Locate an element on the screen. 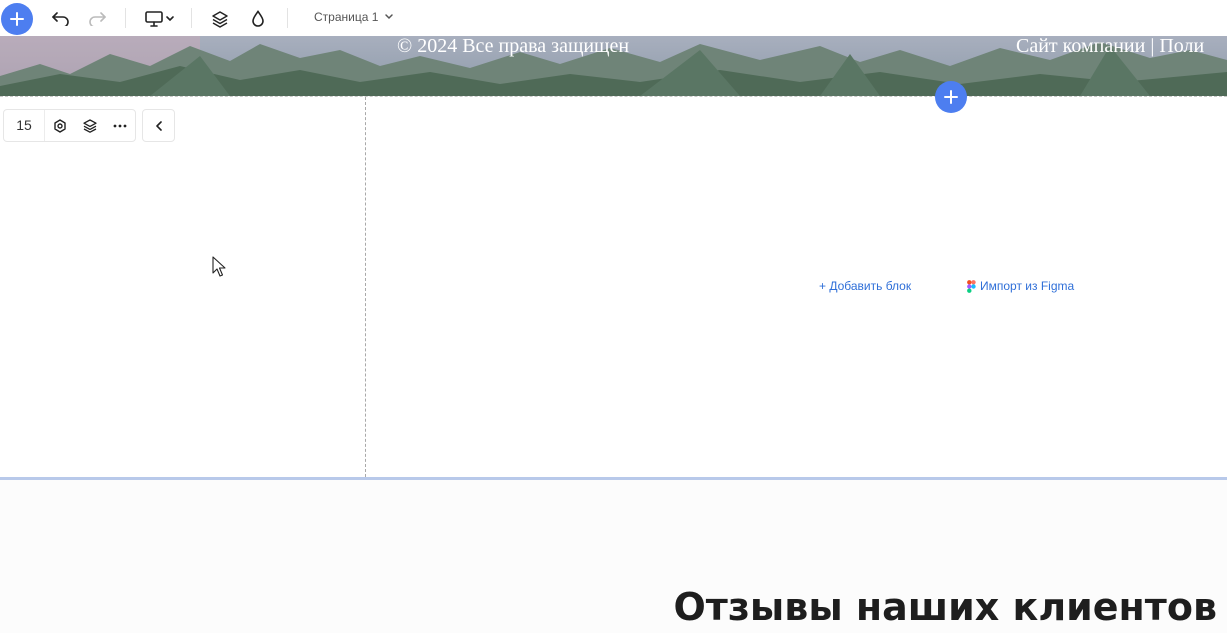  undo-icon is located at coordinates (60, 19).